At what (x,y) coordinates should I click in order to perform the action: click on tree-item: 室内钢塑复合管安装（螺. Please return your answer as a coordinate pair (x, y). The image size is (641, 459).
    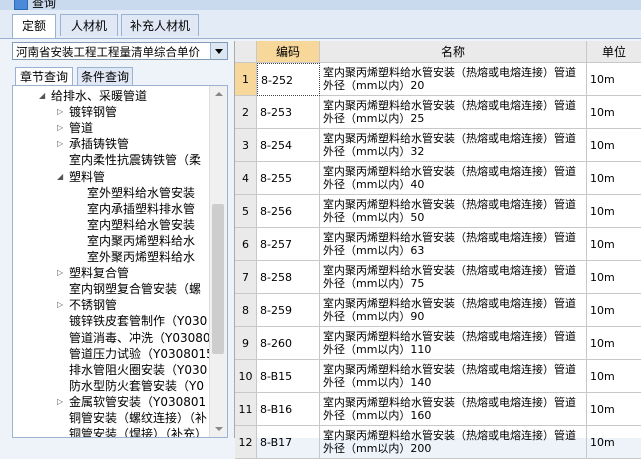
    Looking at the image, I should click on (135, 289).